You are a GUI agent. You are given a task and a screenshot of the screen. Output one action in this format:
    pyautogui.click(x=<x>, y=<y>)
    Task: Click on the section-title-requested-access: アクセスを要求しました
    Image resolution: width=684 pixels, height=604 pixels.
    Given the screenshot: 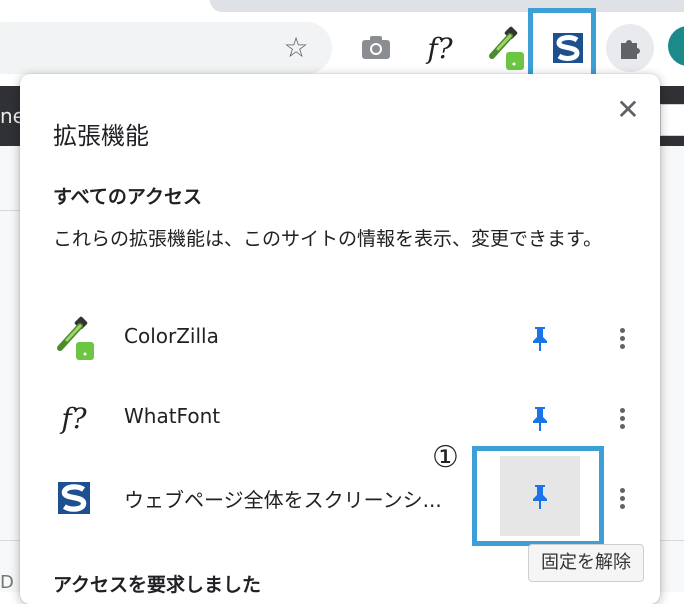 What is the action you would take?
    pyautogui.click(x=157, y=585)
    